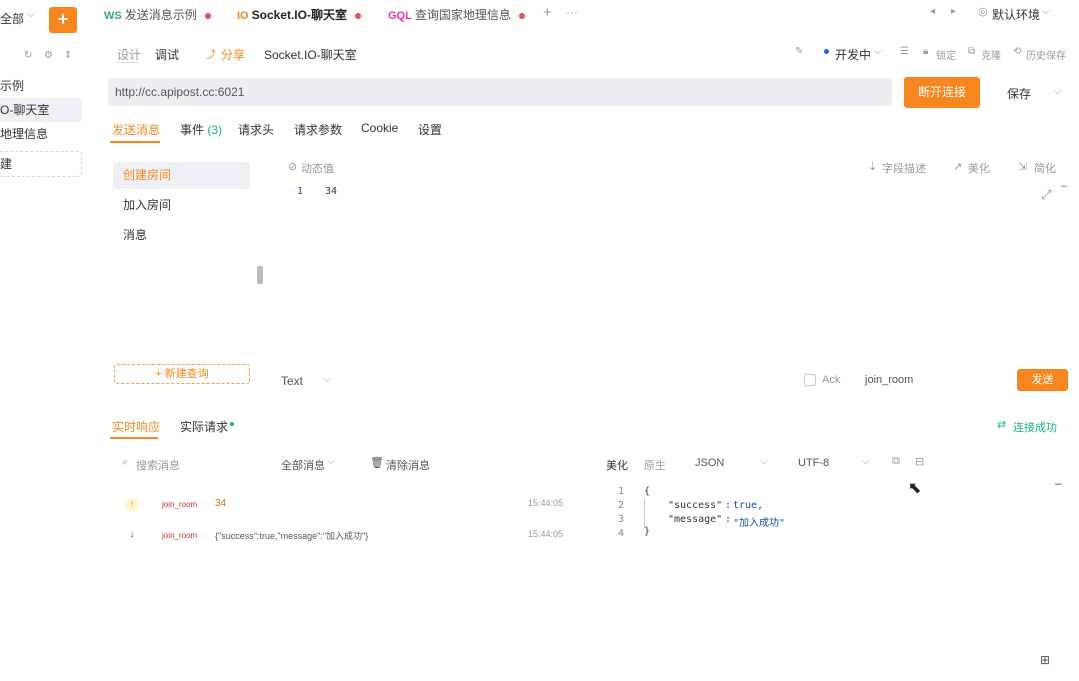 This screenshot has width=1079, height=681. Describe the element at coordinates (1023, 167) in the screenshot. I see `simplify-icon: ⇲` at that location.